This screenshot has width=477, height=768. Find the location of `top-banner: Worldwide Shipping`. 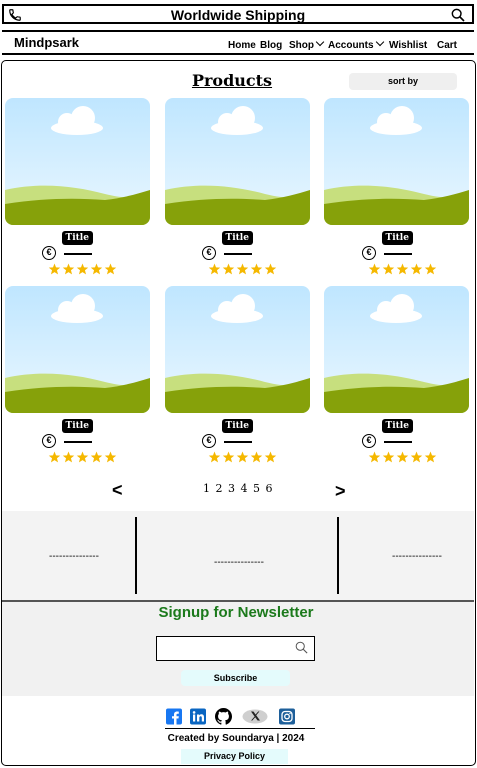

top-banner: Worldwide Shipping is located at coordinates (238, 14).